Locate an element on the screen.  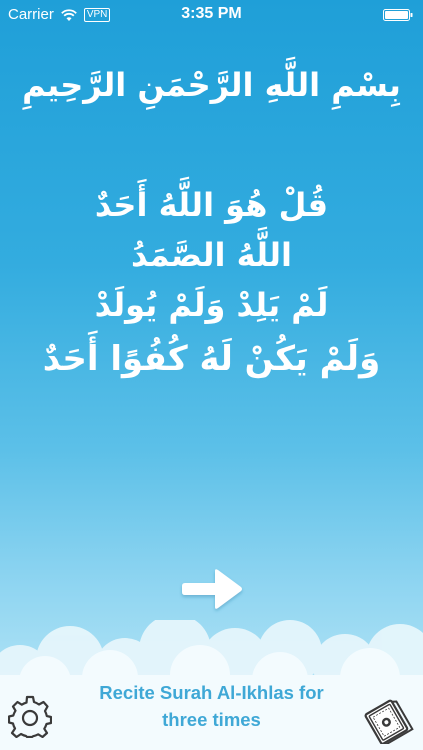
ayah-4: وَلَمْ يَكُنْ لَهُ كُفُوًا أَحَدٌ is located at coordinates (211, 359).